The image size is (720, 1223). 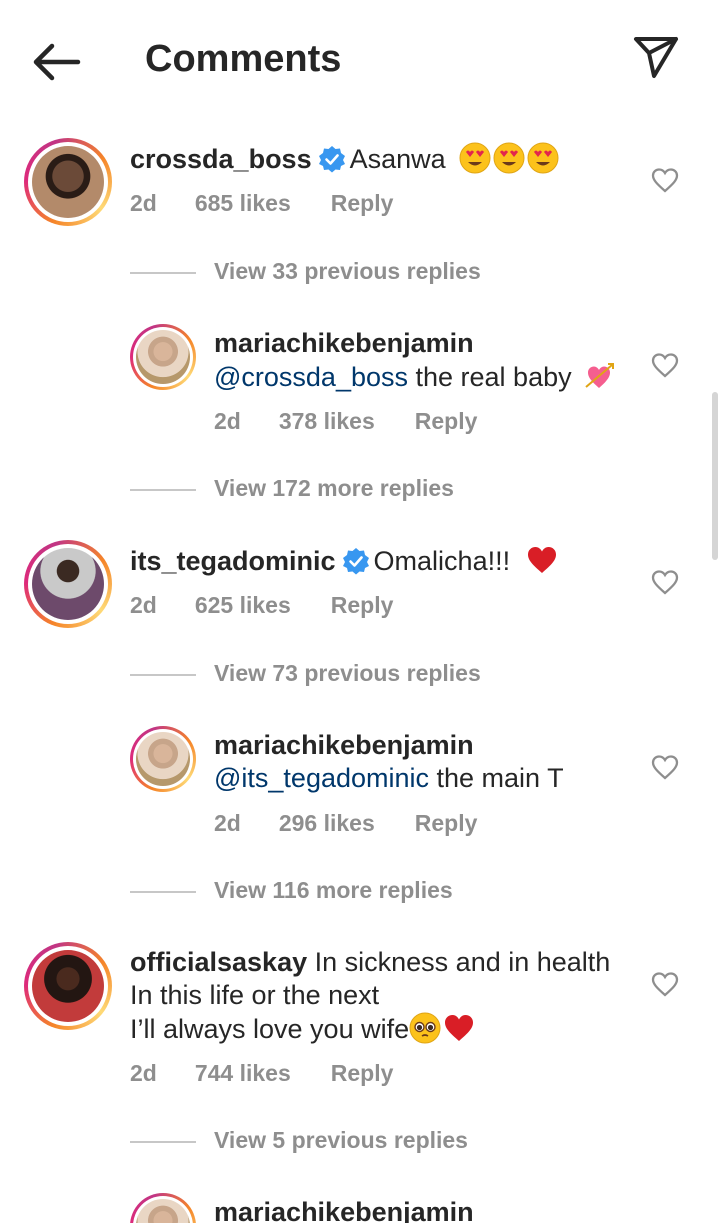 I want to click on view-more-replies: View 116 more replies, so click(x=330, y=892).